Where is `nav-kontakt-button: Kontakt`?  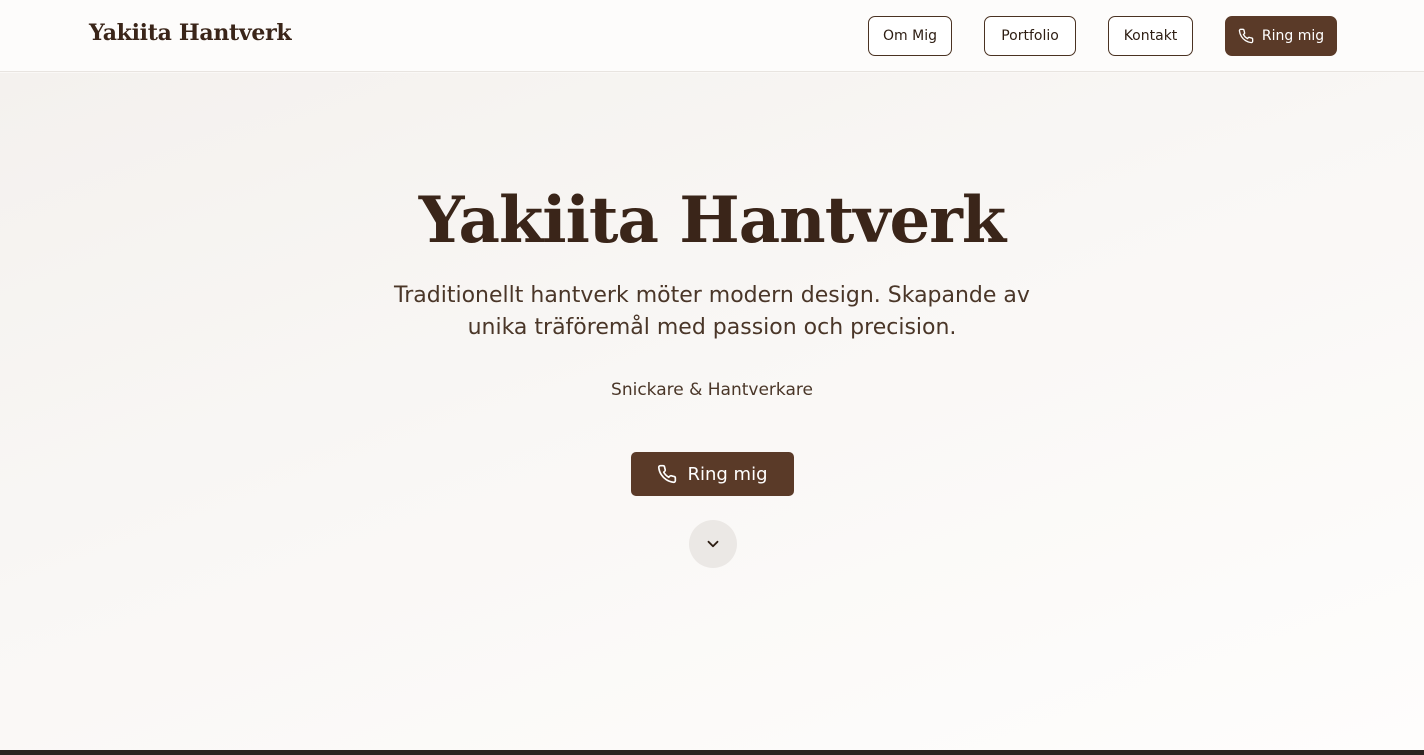 nav-kontakt-button: Kontakt is located at coordinates (1150, 36).